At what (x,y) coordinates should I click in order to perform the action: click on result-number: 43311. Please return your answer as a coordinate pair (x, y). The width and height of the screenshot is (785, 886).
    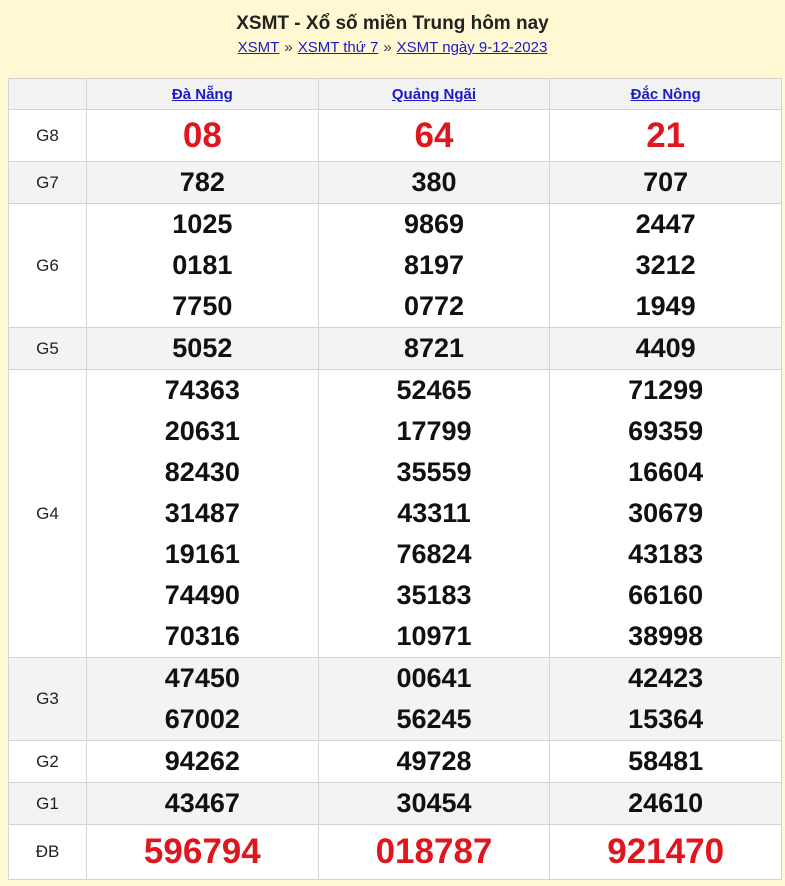
    Looking at the image, I should click on (434, 513).